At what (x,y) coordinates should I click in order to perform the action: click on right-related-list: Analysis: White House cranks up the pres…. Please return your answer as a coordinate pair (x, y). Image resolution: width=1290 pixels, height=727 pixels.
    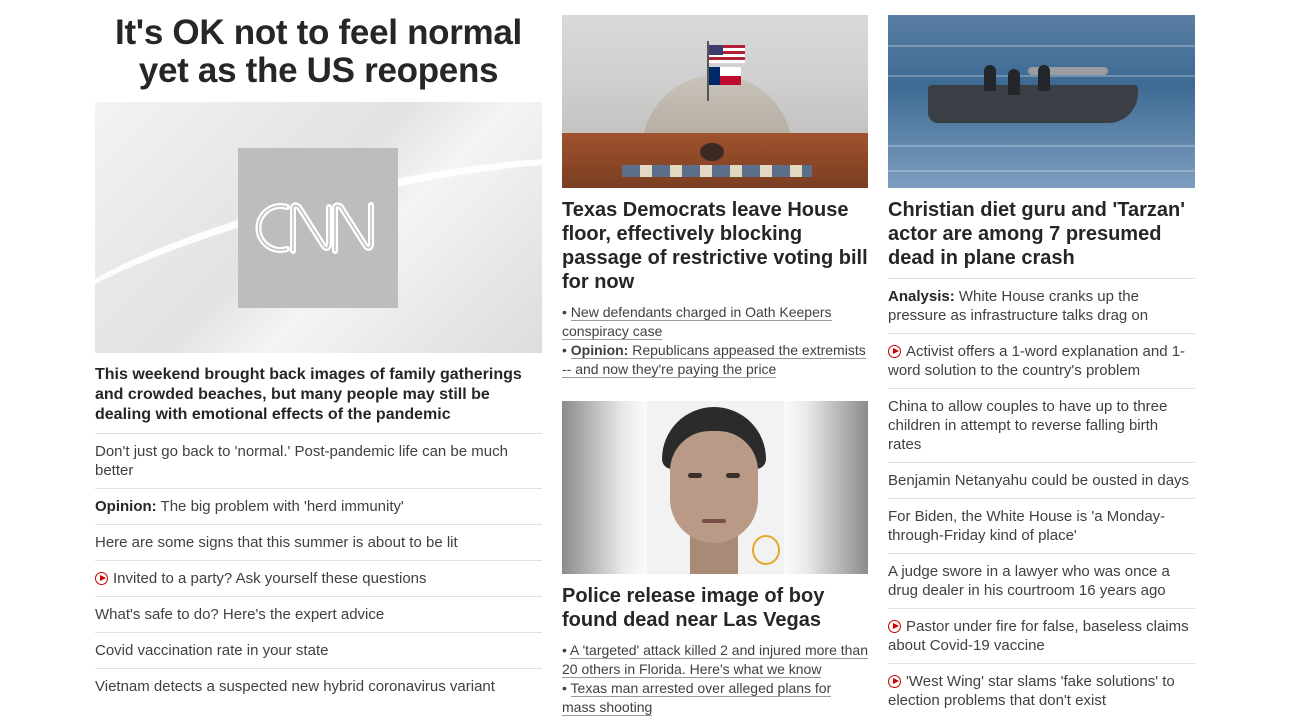
    Looking at the image, I should click on (1041, 498).